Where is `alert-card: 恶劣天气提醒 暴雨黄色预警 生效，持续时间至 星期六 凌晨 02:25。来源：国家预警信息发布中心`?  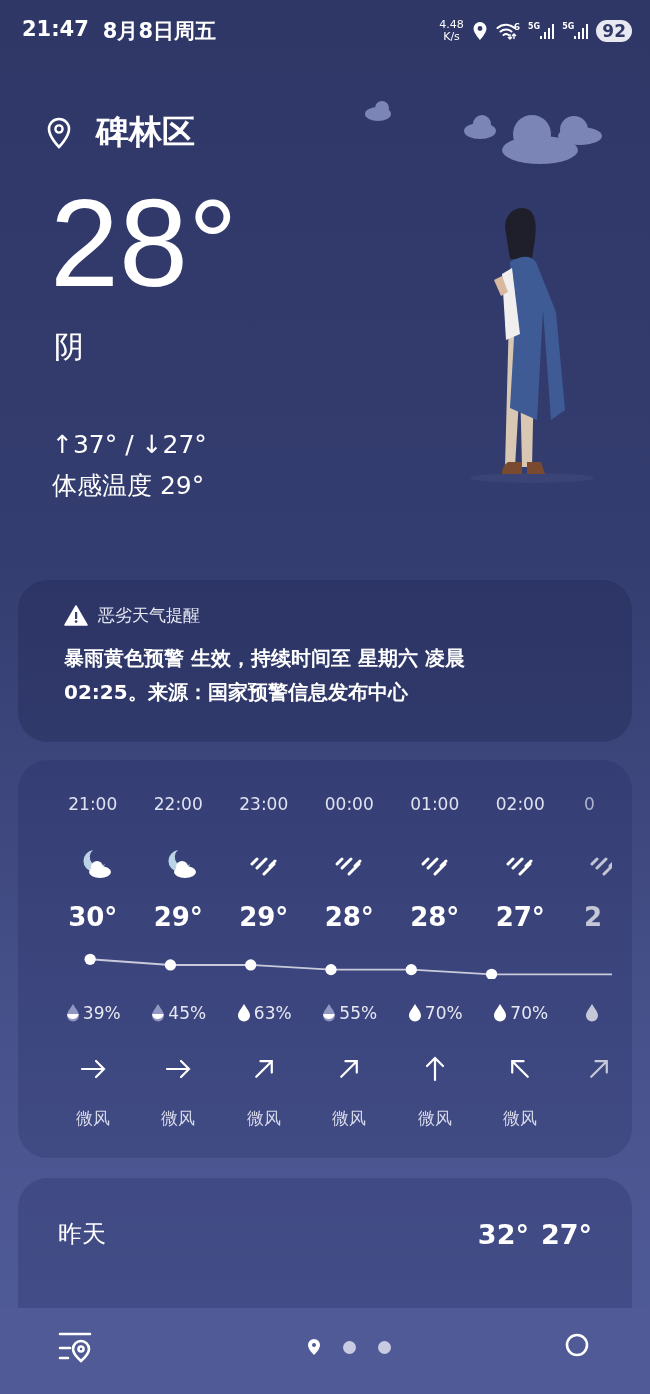
alert-card: 恶劣天气提醒 暴雨黄色预警 生效，持续时间至 星期六 凌晨 02:25。来源：国家预警信息发布中心 is located at coordinates (325, 661).